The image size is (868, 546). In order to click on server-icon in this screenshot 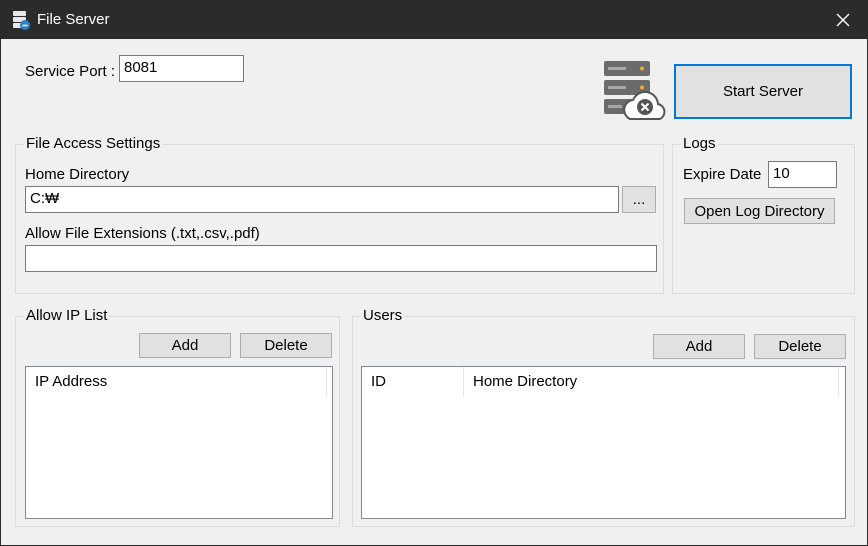, I will do `click(21, 20)`.